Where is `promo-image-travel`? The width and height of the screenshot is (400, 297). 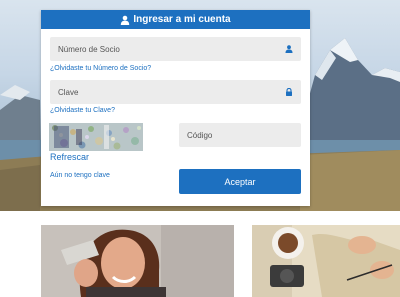 promo-image-travel is located at coordinates (326, 261).